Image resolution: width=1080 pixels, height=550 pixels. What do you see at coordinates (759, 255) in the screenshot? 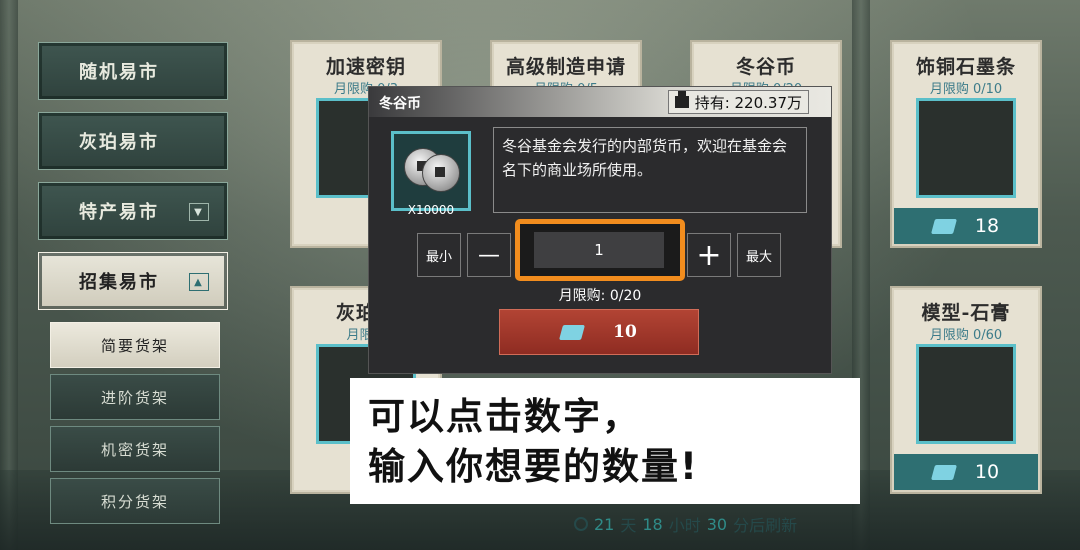
I see `max-button: 最大` at bounding box center [759, 255].